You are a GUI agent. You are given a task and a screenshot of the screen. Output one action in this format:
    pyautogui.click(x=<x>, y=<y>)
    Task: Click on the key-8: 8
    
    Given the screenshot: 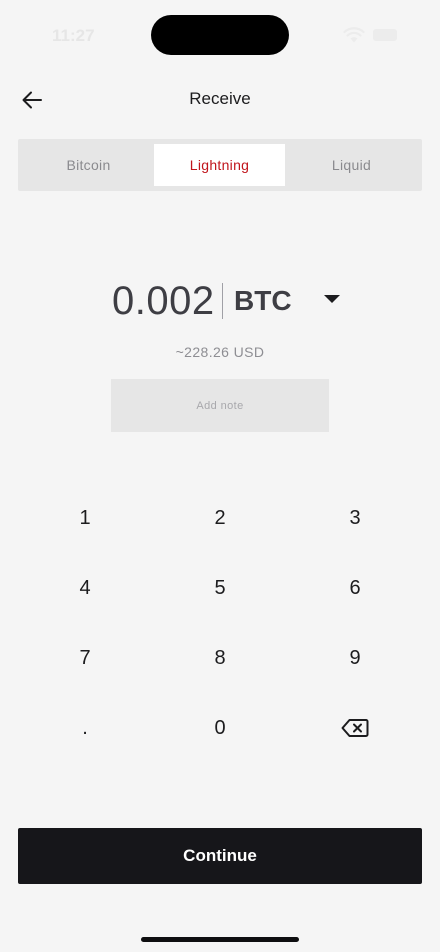 What is the action you would take?
    pyautogui.click(x=220, y=658)
    